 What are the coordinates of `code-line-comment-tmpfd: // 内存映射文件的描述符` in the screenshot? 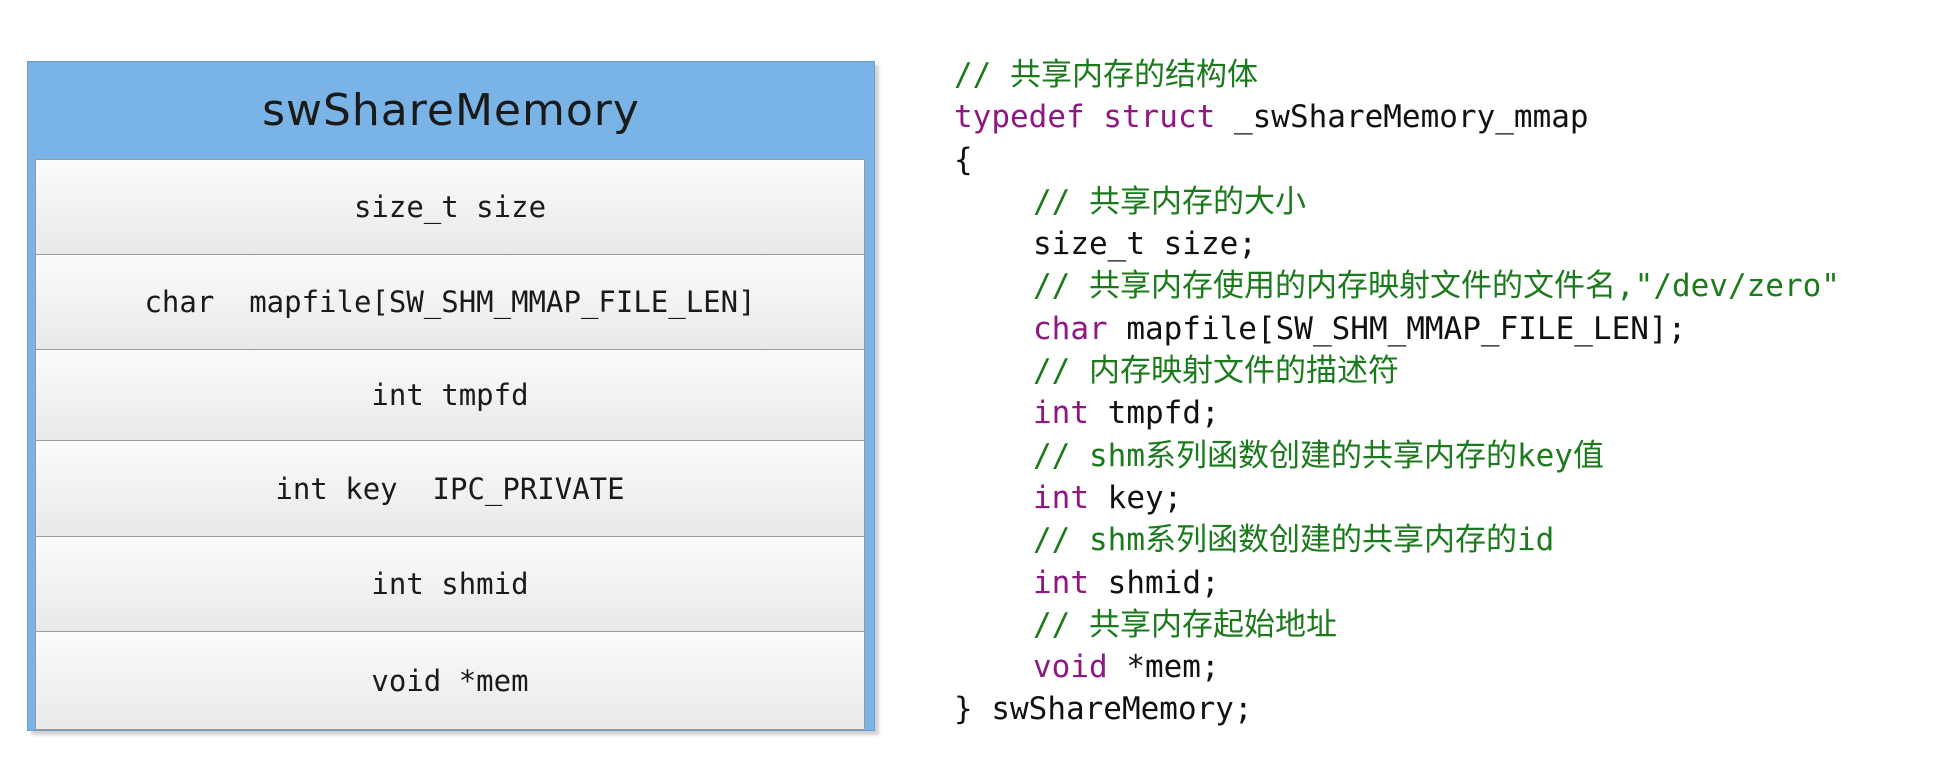 It's located at (1397, 371).